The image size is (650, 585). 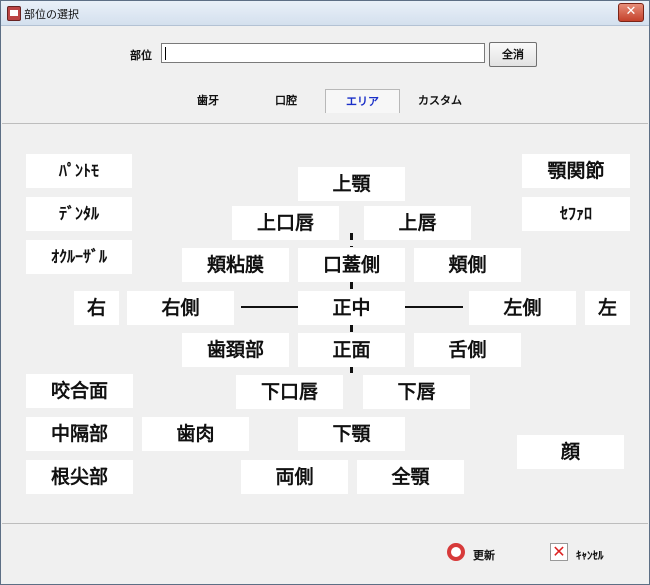 I want to click on area-button-upper-jaw: 上顎, so click(x=351, y=184).